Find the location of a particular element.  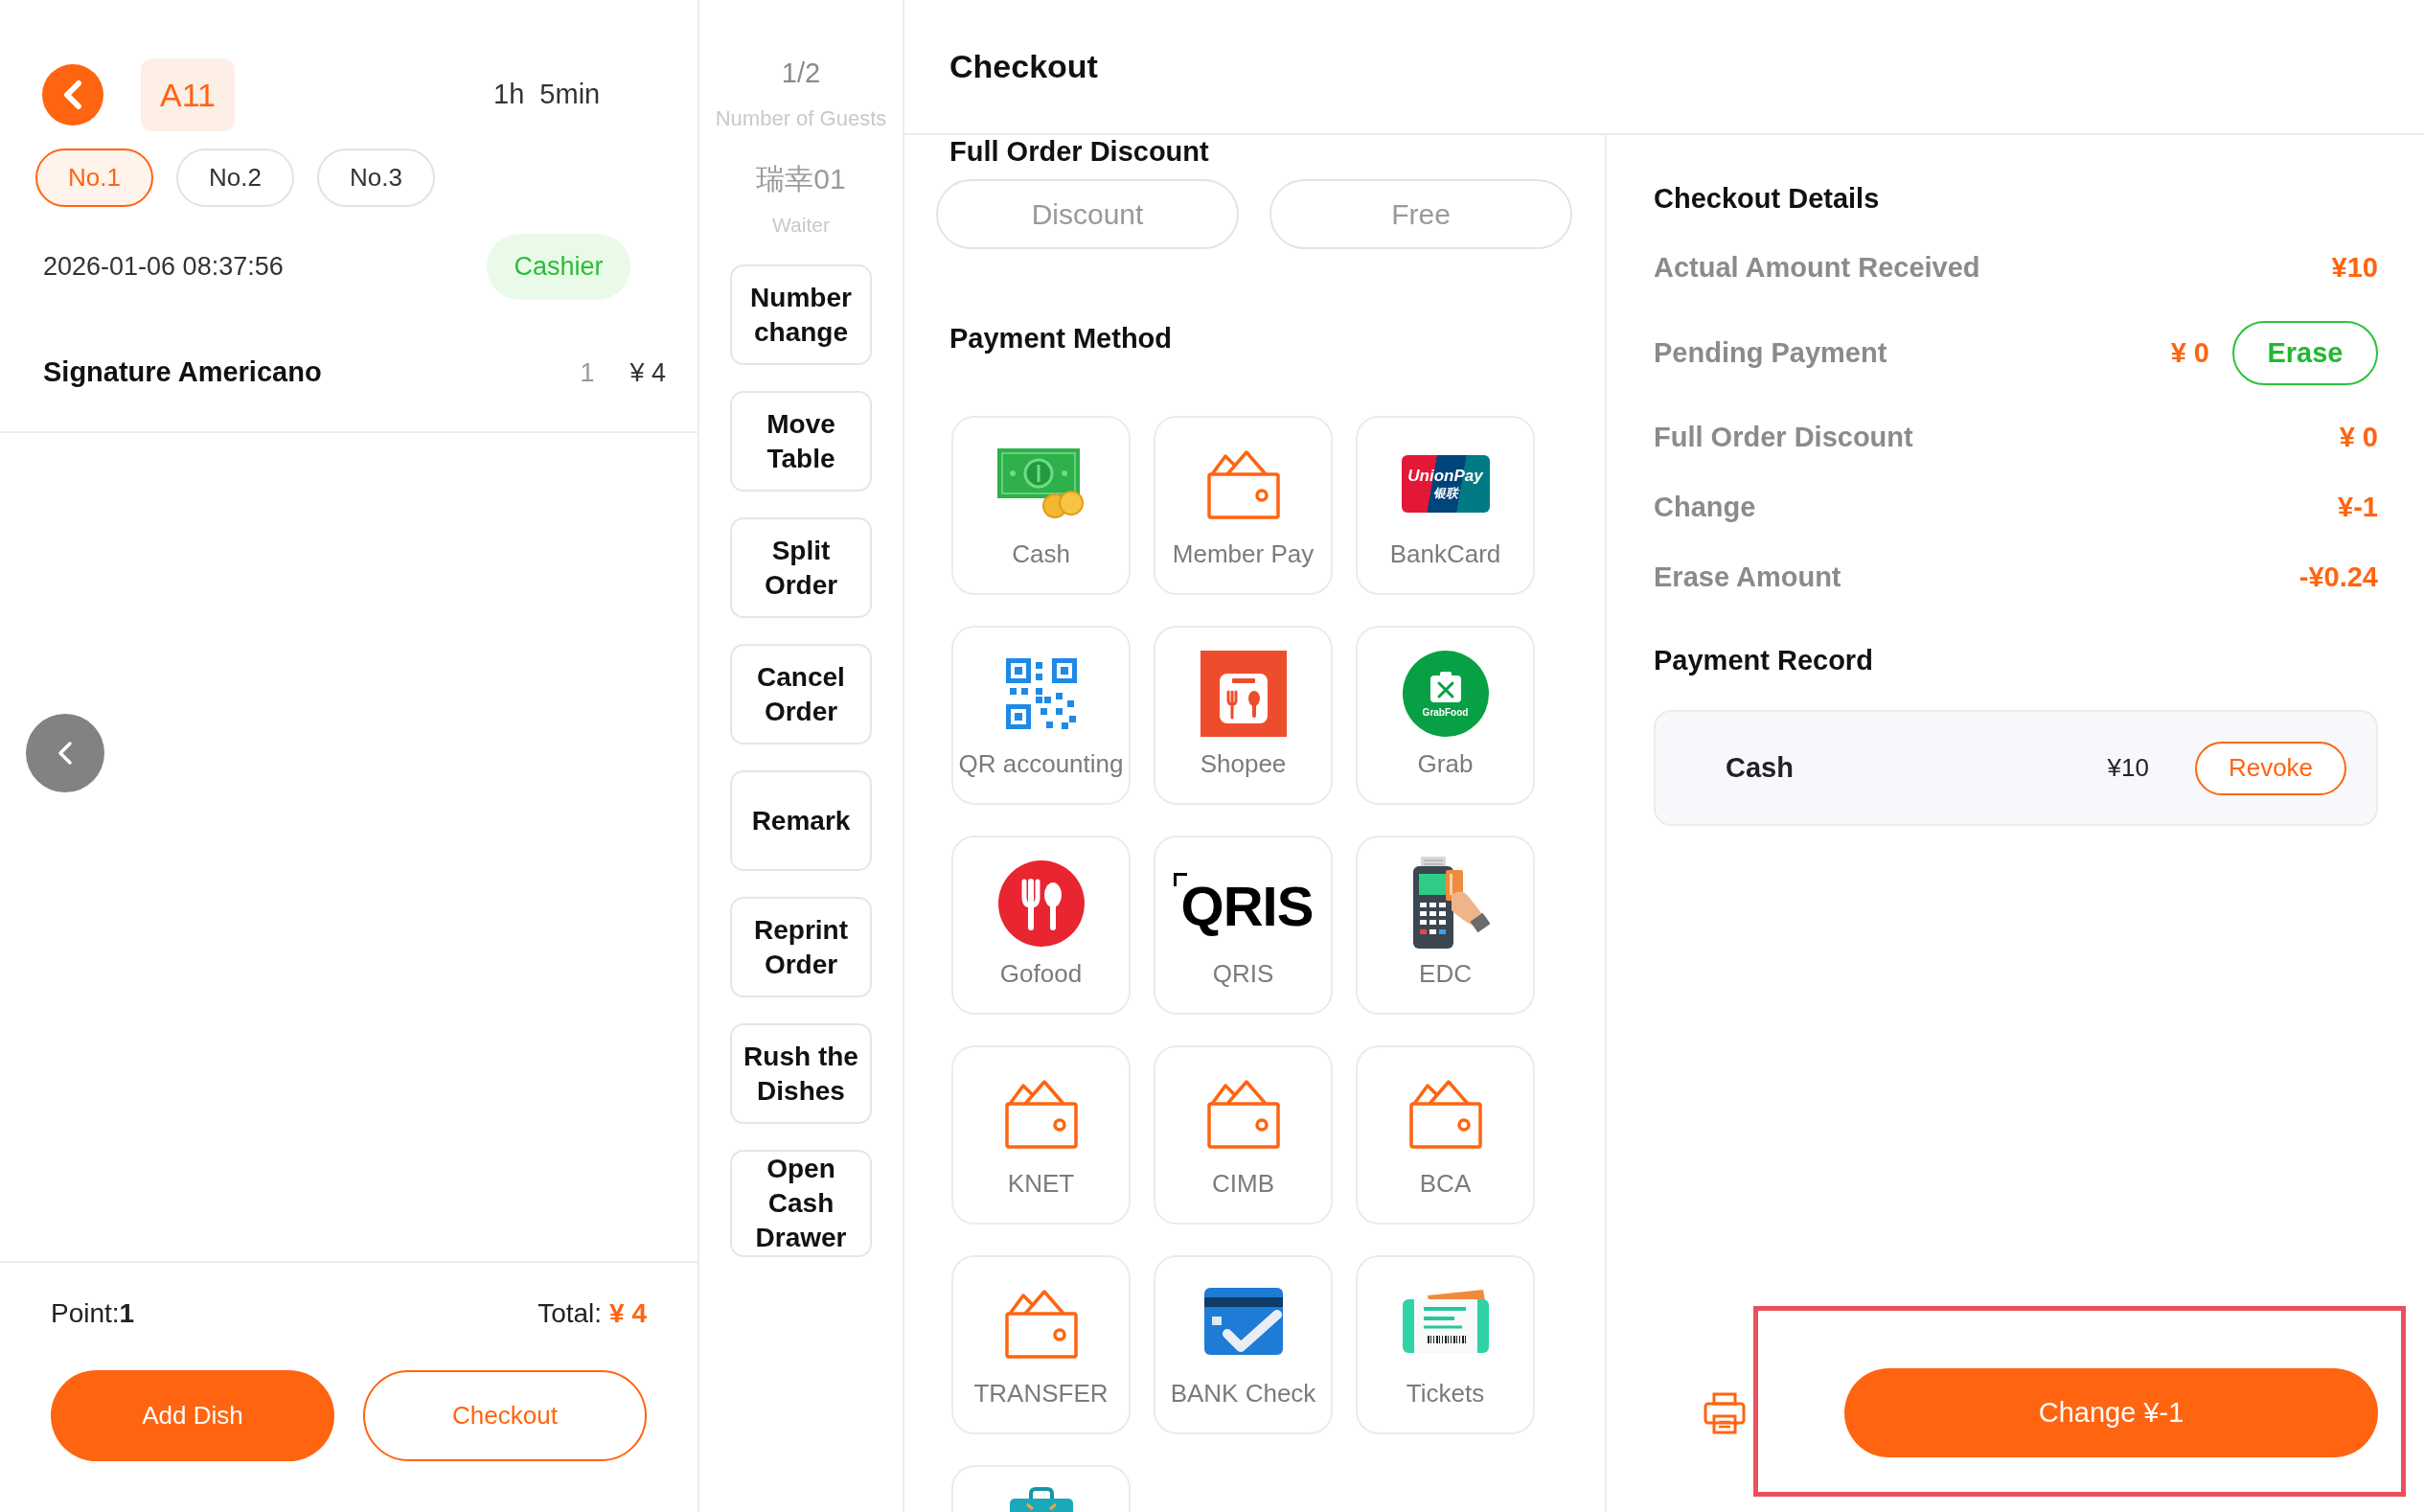

total-label: Total: is located at coordinates (570, 1313).